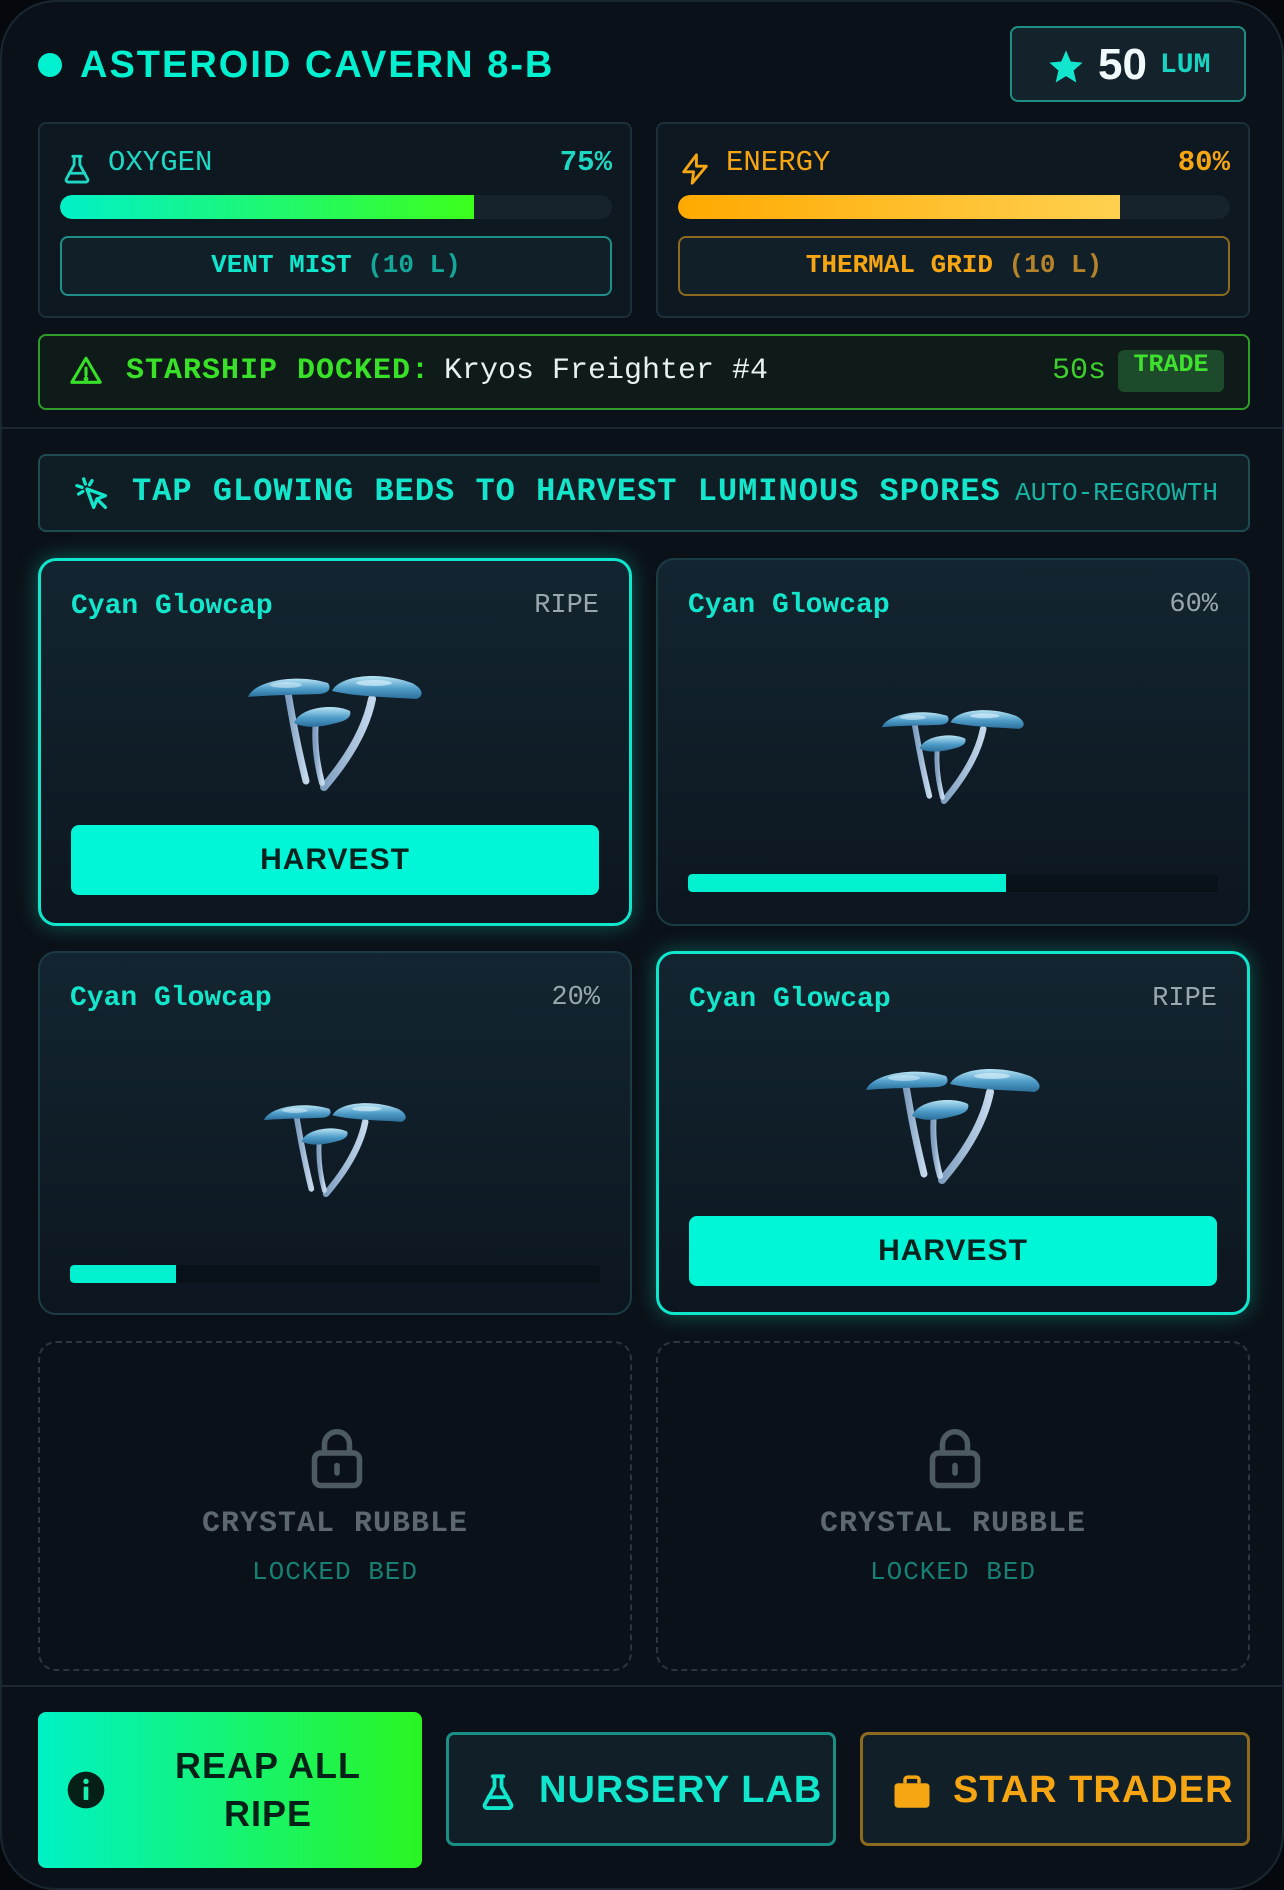 This screenshot has width=1284, height=1890. Describe the element at coordinates (335, 1506) in the screenshot. I see `locked-bed-1: CRYSTAL RUBBLE LOCKED BED` at that location.